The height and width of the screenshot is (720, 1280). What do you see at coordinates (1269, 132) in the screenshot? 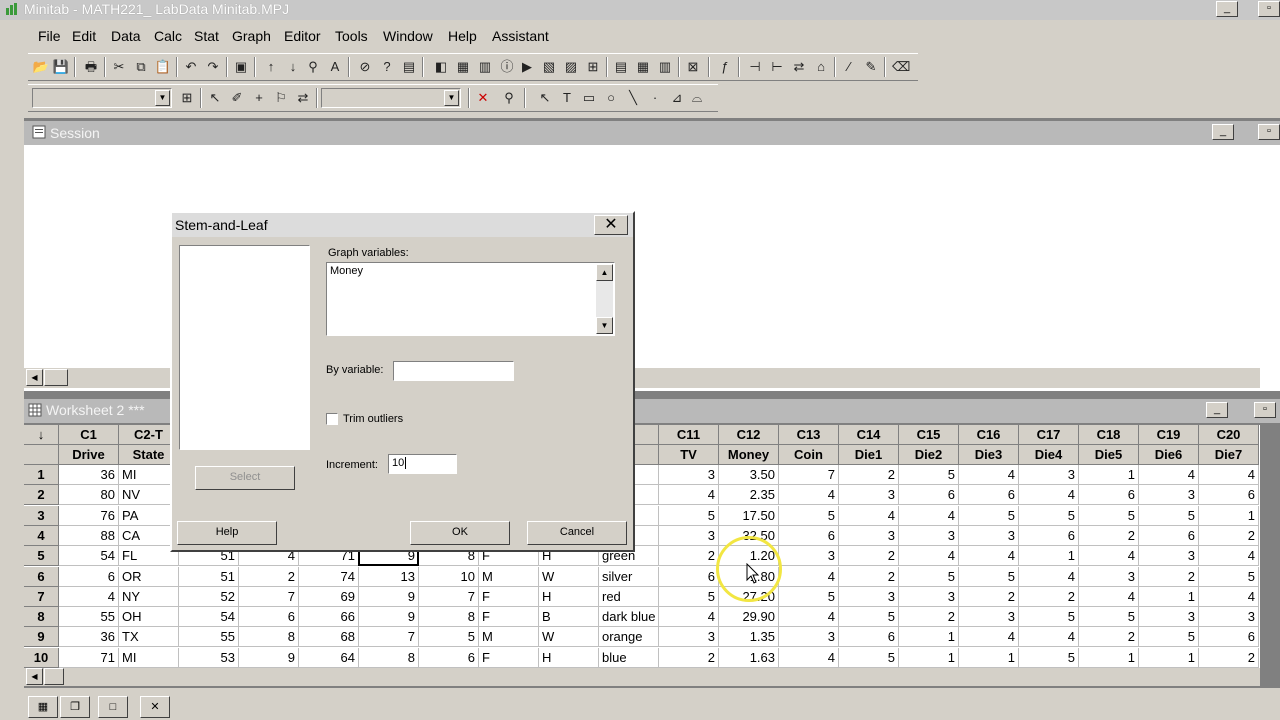
I see `session-restore-button: ▫` at bounding box center [1269, 132].